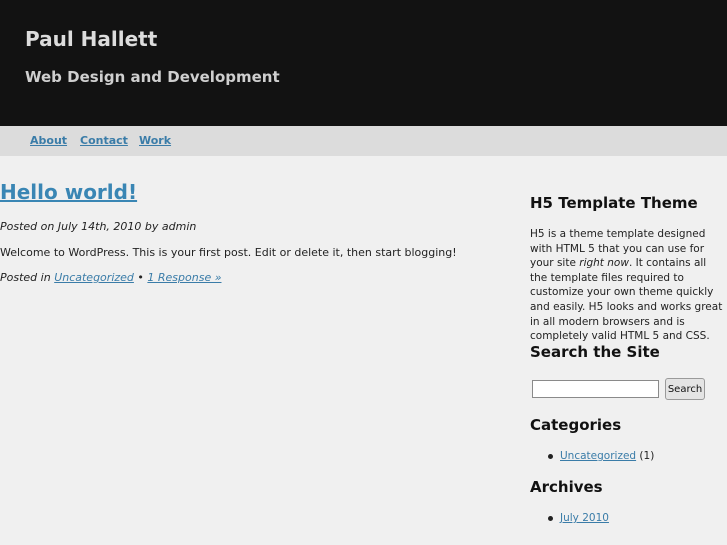 The height and width of the screenshot is (545, 727). What do you see at coordinates (27, 277) in the screenshot?
I see `post-footer-prefix: Posted in` at bounding box center [27, 277].